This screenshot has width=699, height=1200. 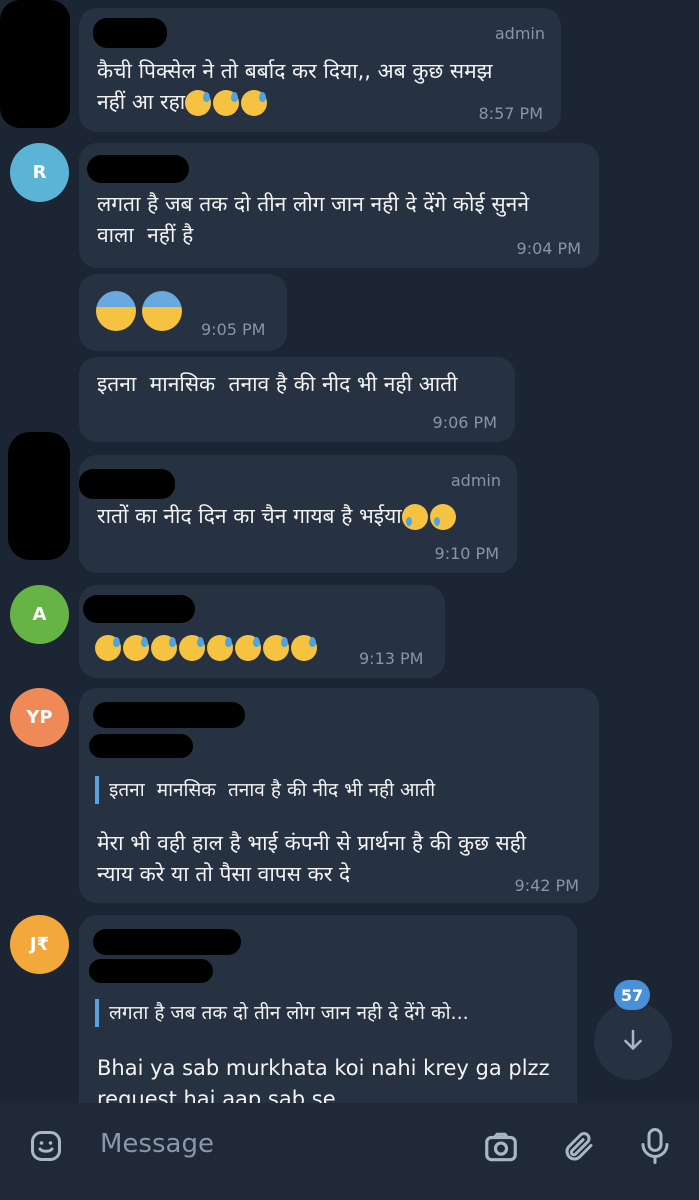 What do you see at coordinates (510, 113) in the screenshot?
I see `message-time: 8:57 PM` at bounding box center [510, 113].